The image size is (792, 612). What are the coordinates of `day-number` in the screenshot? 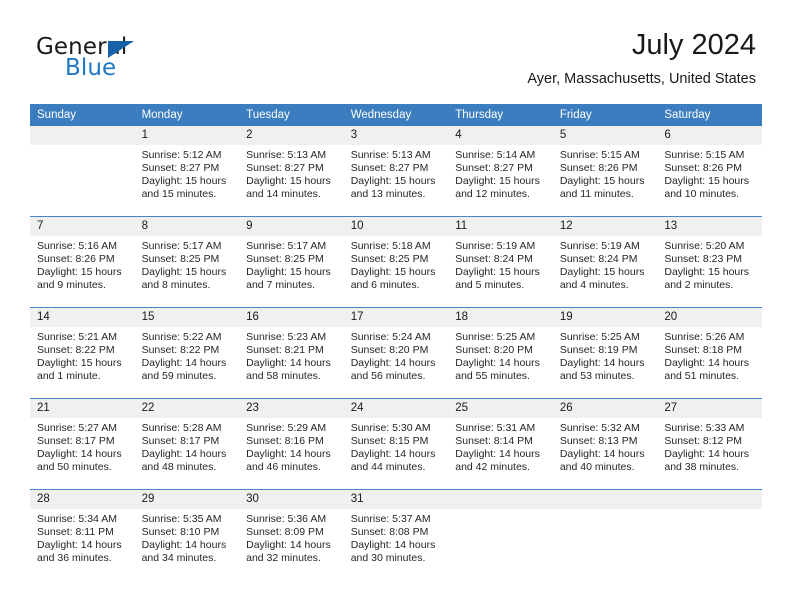 It's located at (605, 499).